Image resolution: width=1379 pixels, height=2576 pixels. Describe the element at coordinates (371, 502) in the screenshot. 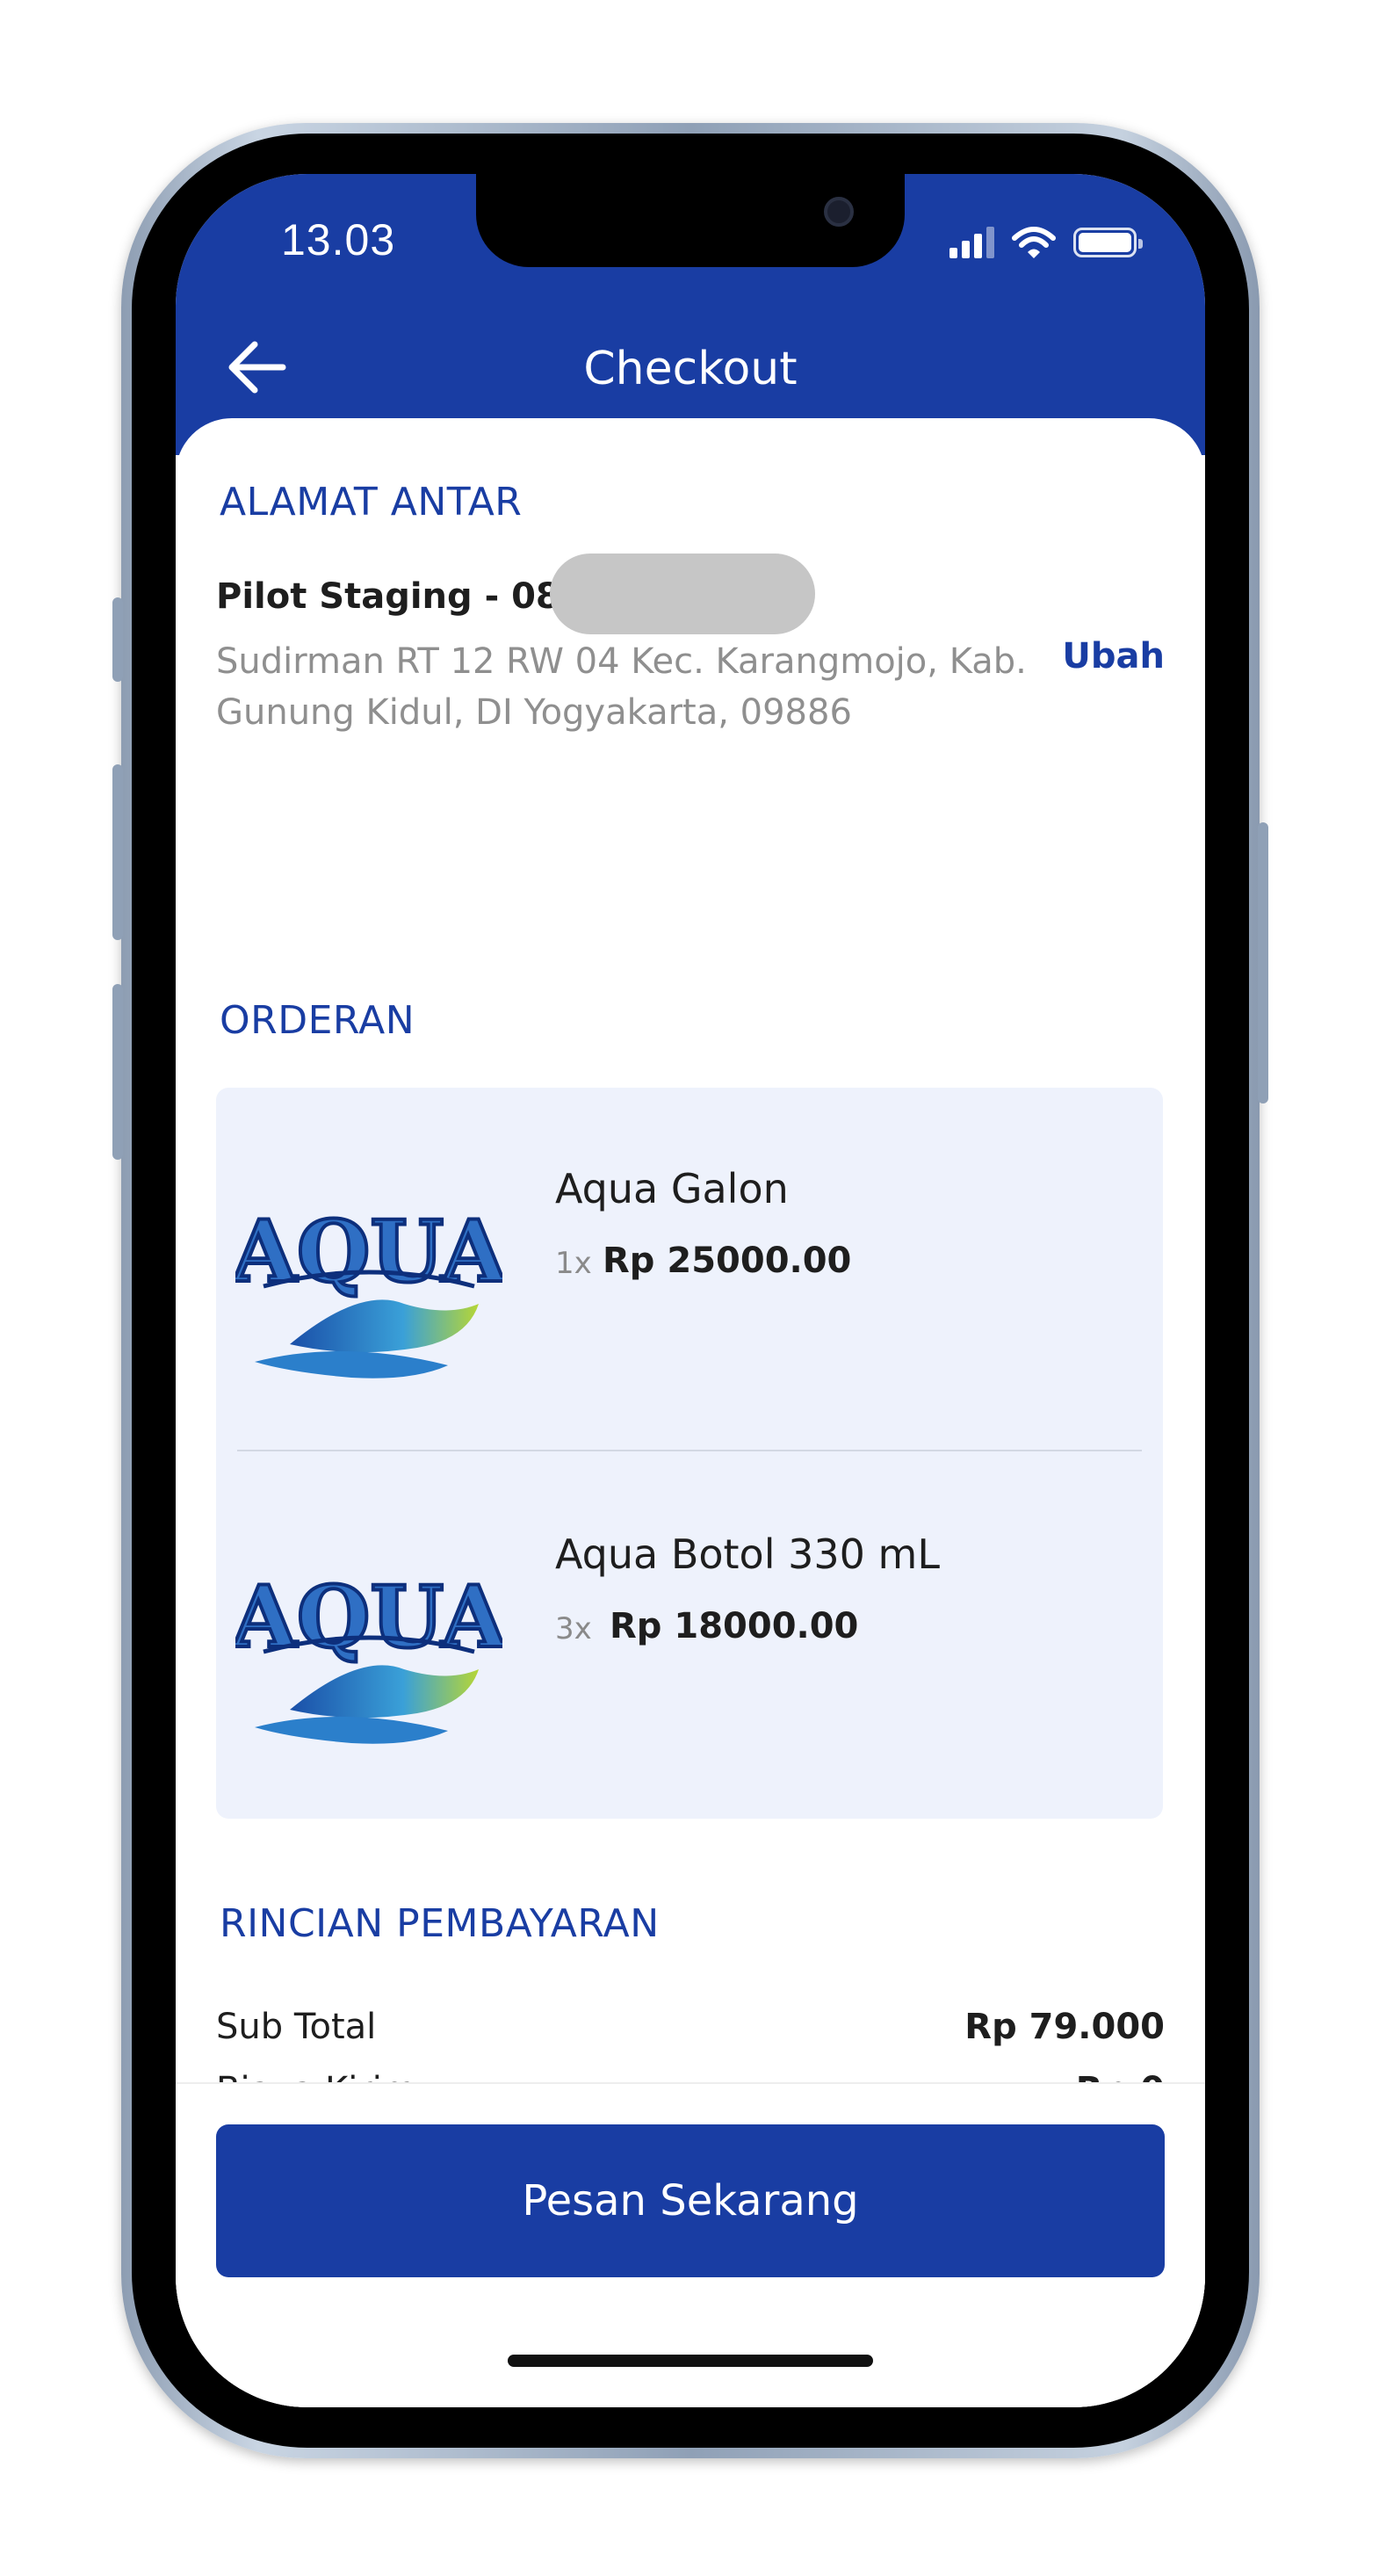

I see `address-section-title: ALAMAT ANTAR` at that location.